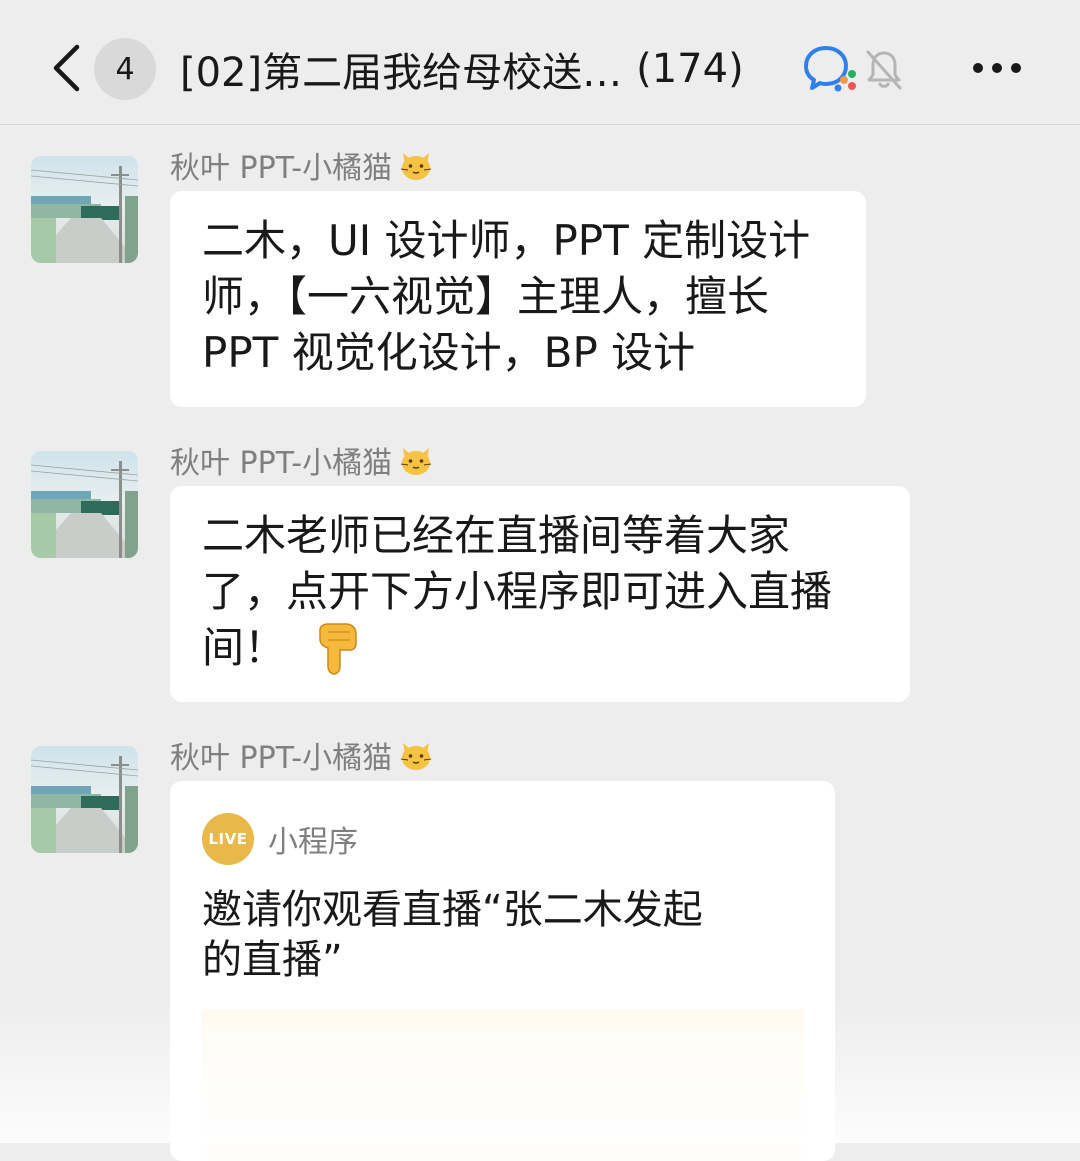 The width and height of the screenshot is (1080, 1161). Describe the element at coordinates (449, 352) in the screenshot. I see `message-line: PPT 视觉化设计，BP 设计` at that location.